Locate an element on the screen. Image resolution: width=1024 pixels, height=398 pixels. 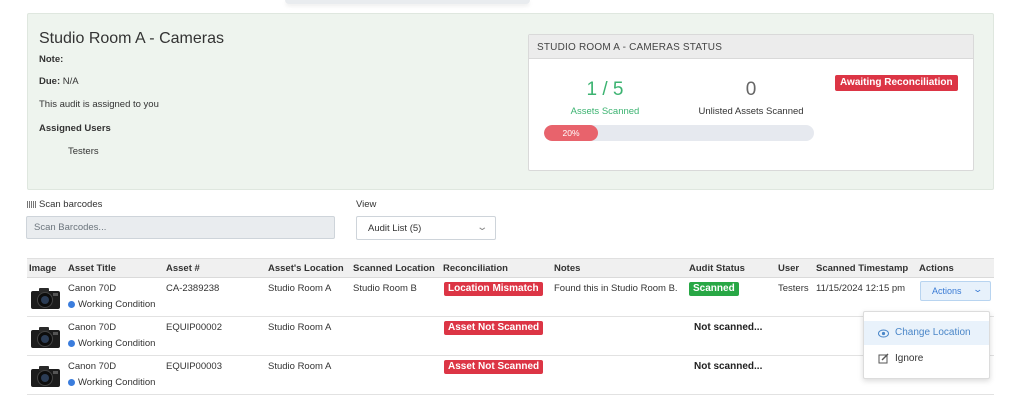
scan-barcodes-input is located at coordinates (180, 227).